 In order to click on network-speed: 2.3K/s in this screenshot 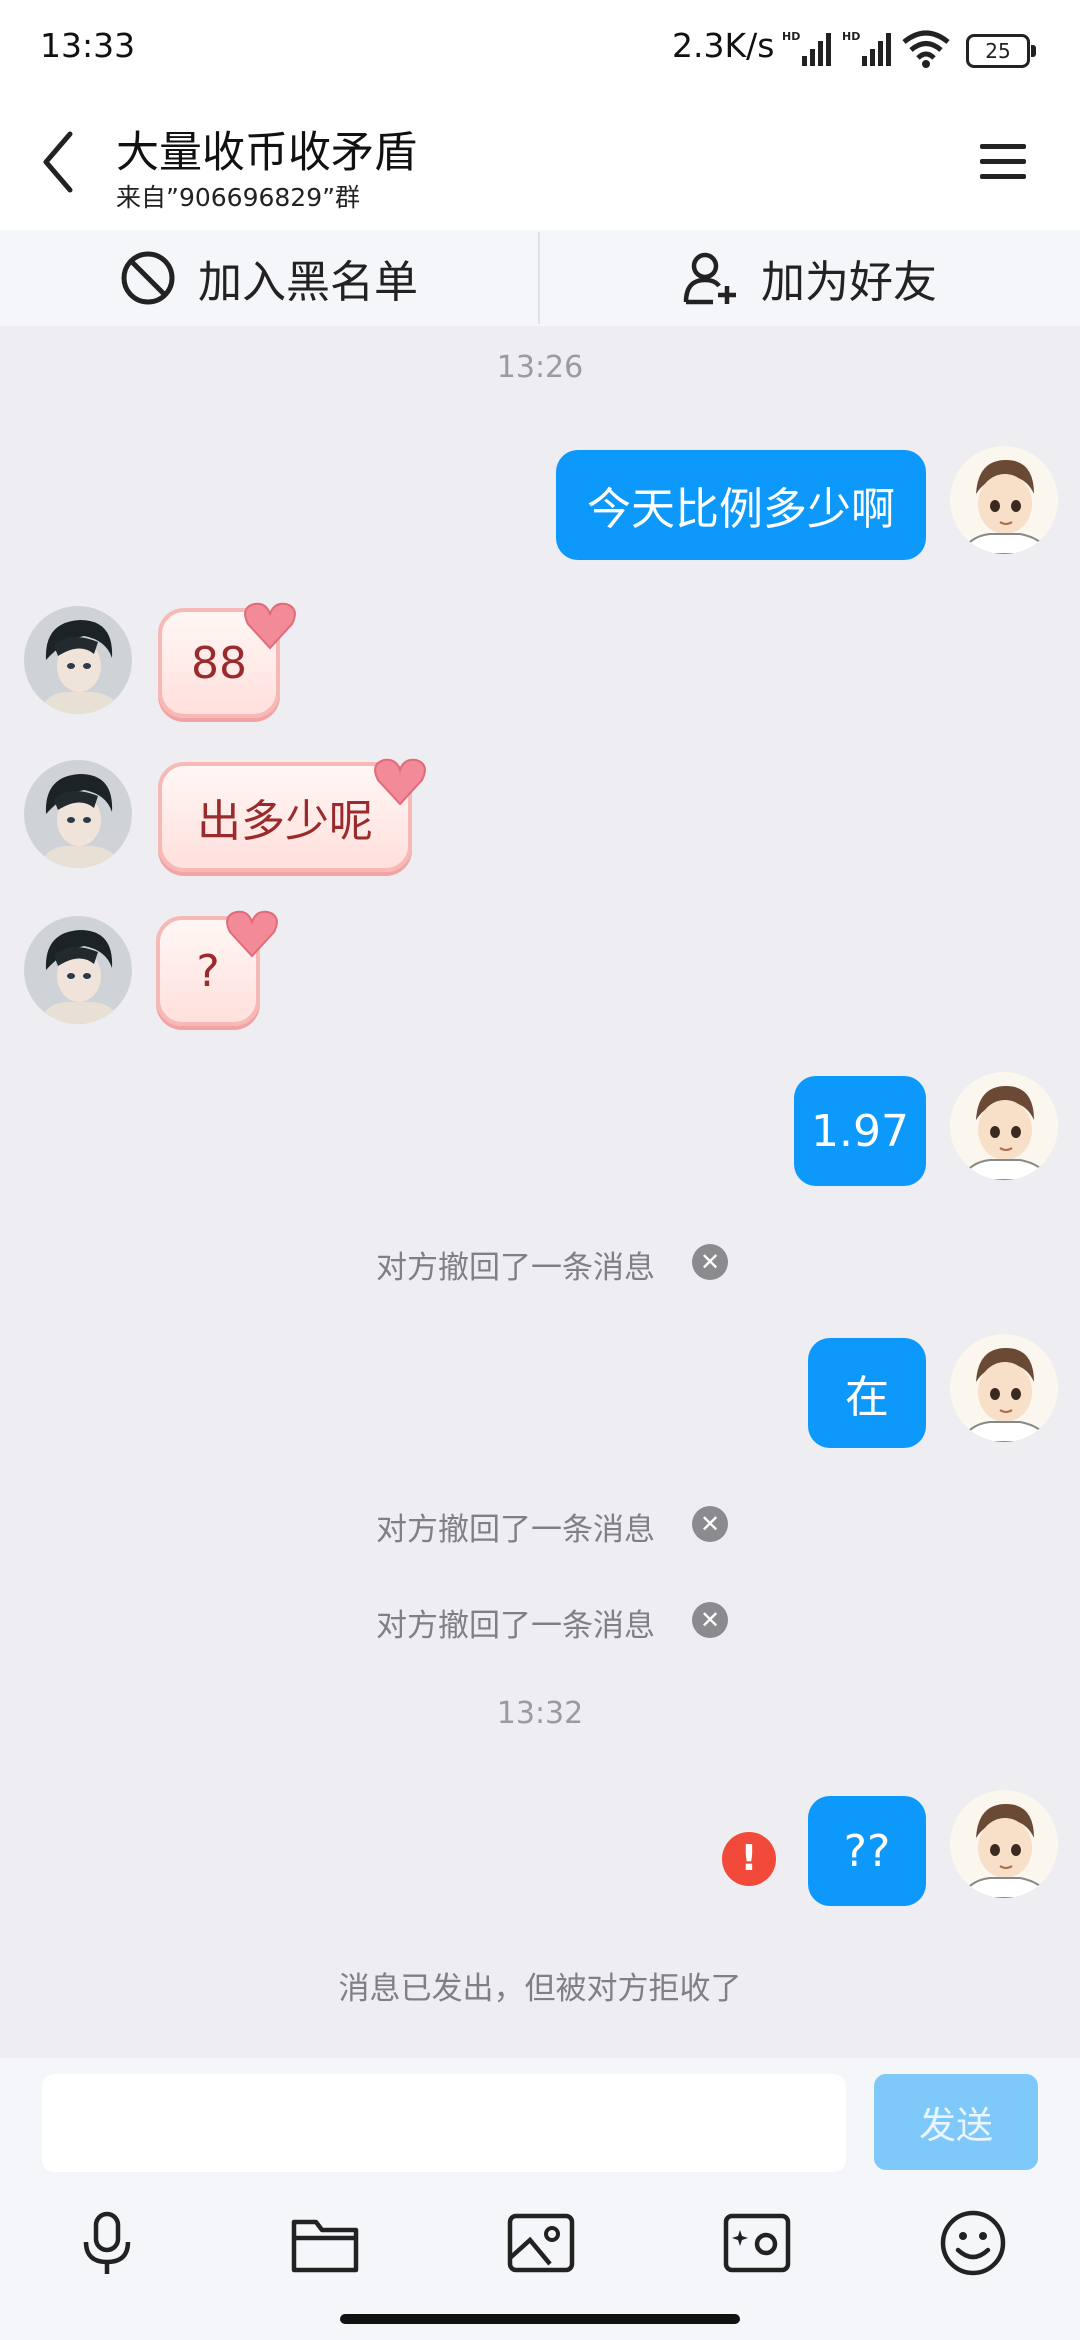, I will do `click(723, 45)`.